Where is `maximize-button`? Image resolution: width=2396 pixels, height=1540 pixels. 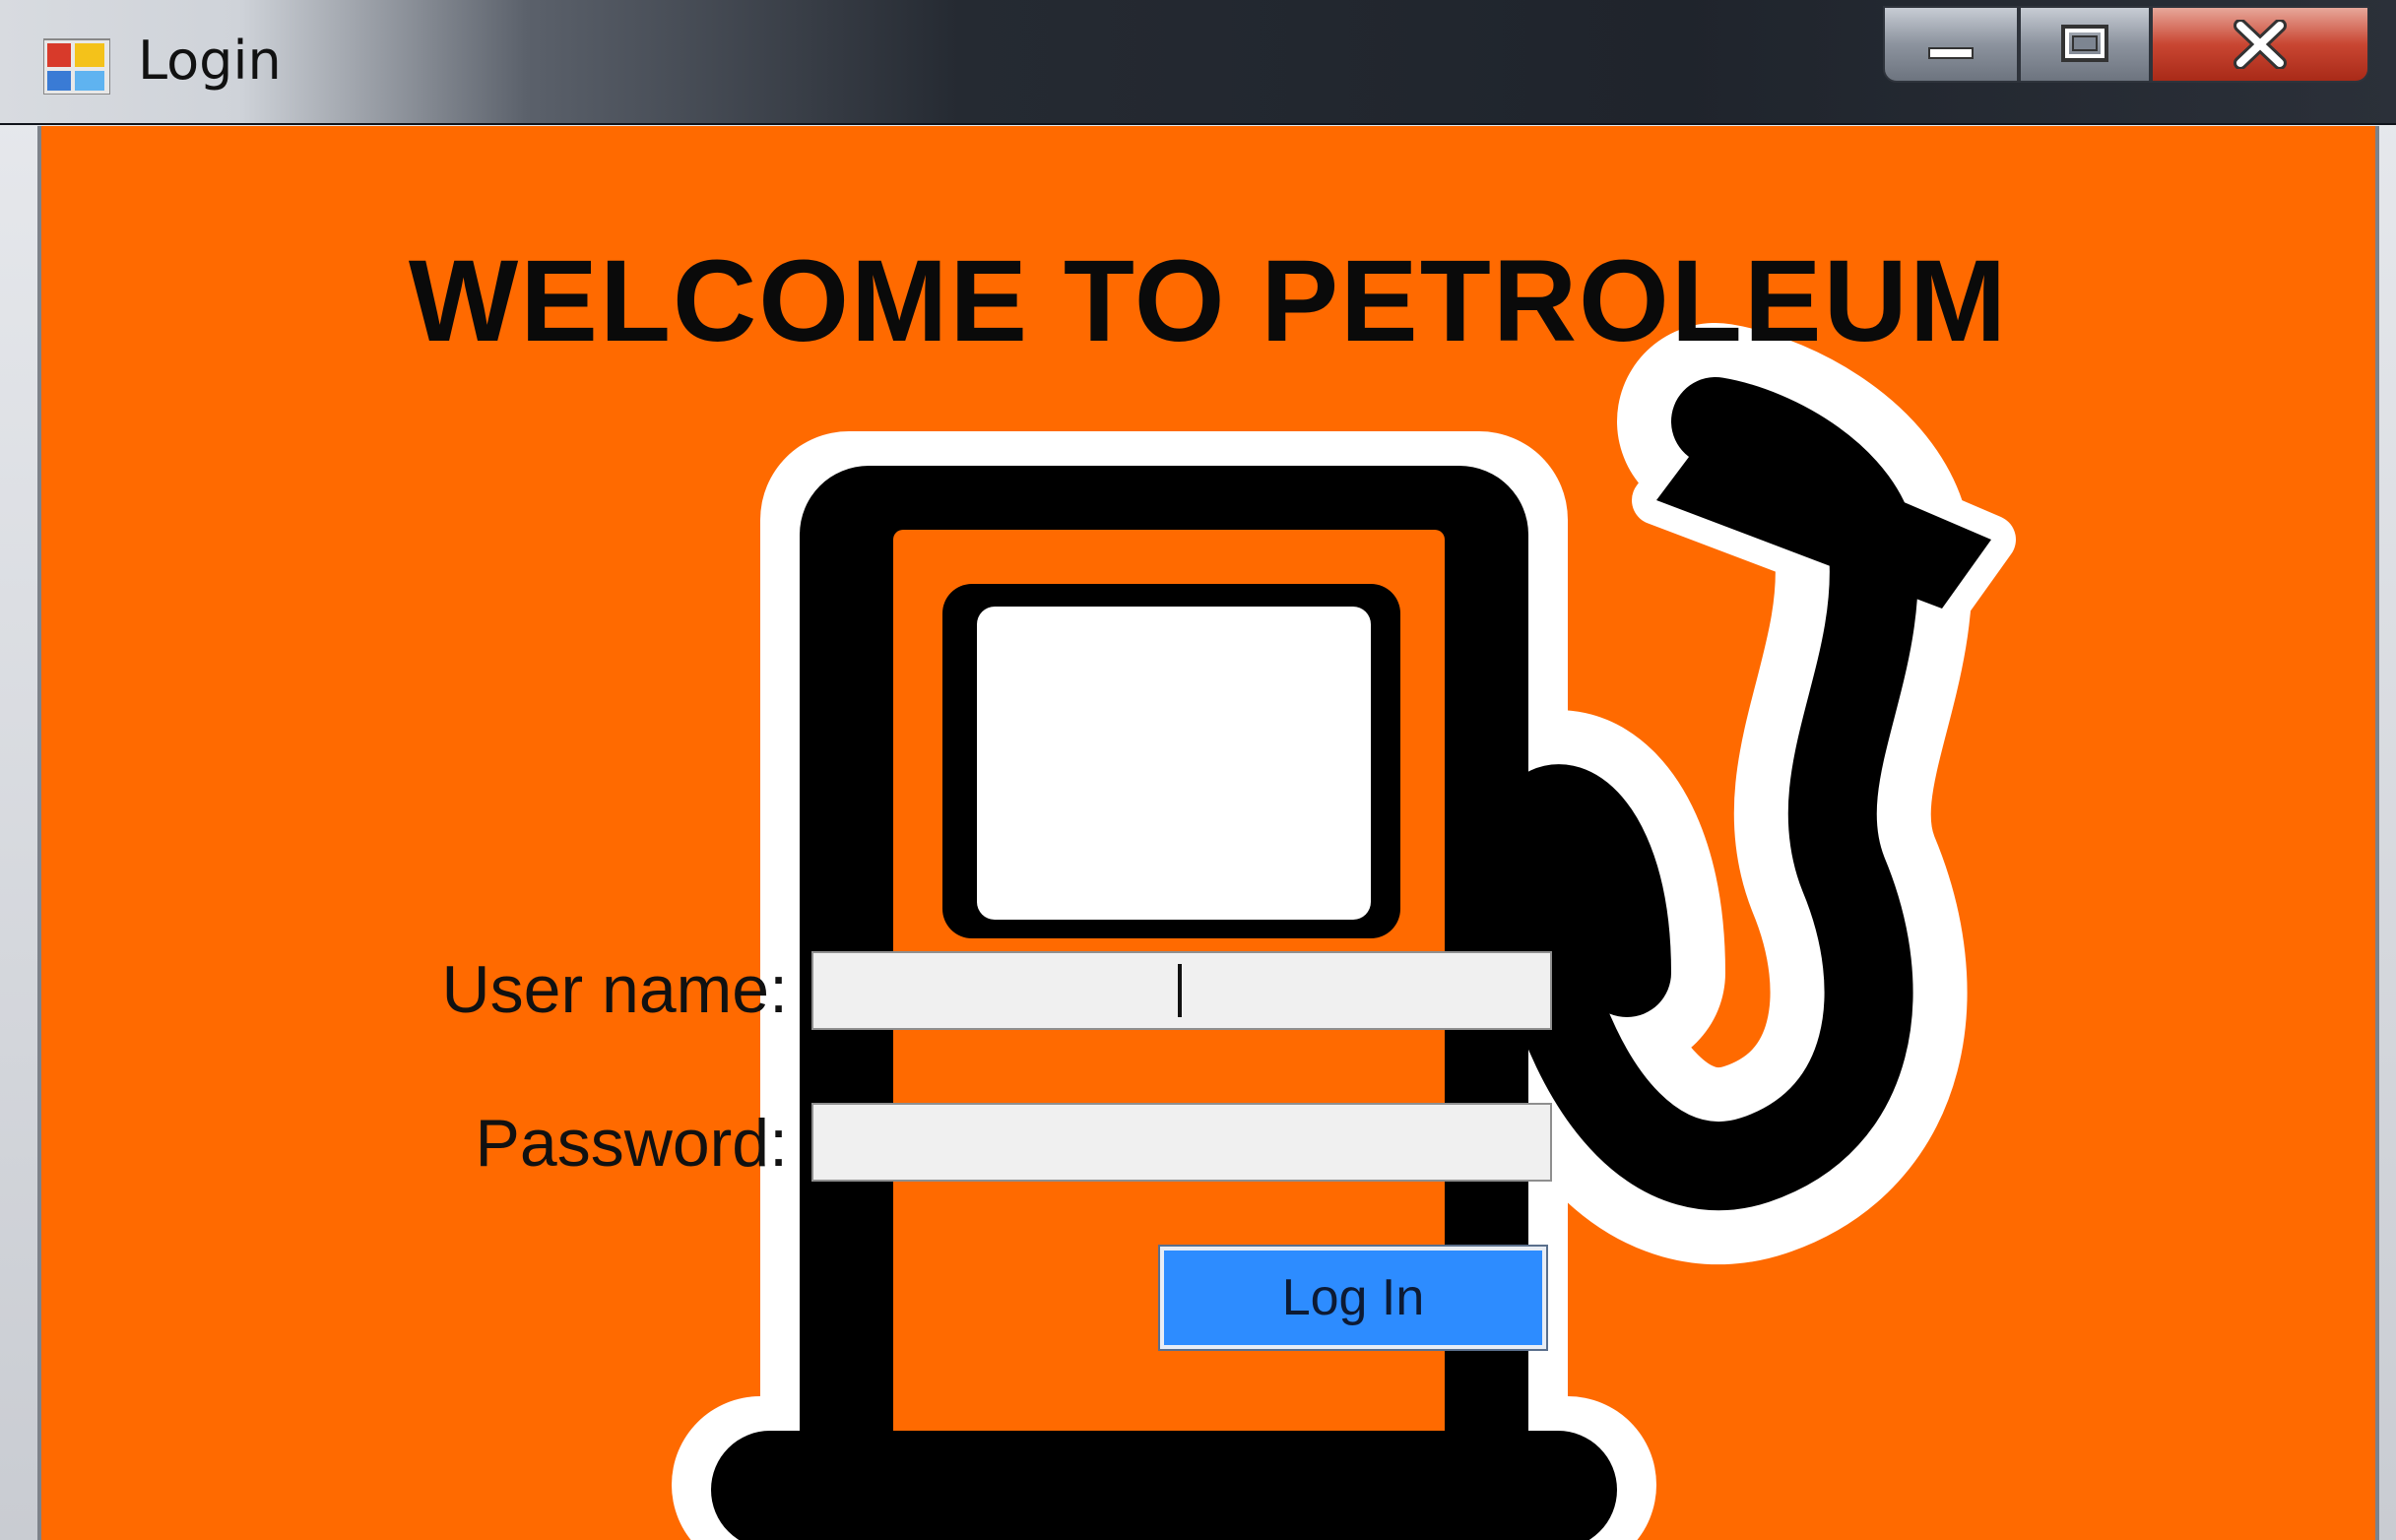
maximize-button is located at coordinates (2085, 44).